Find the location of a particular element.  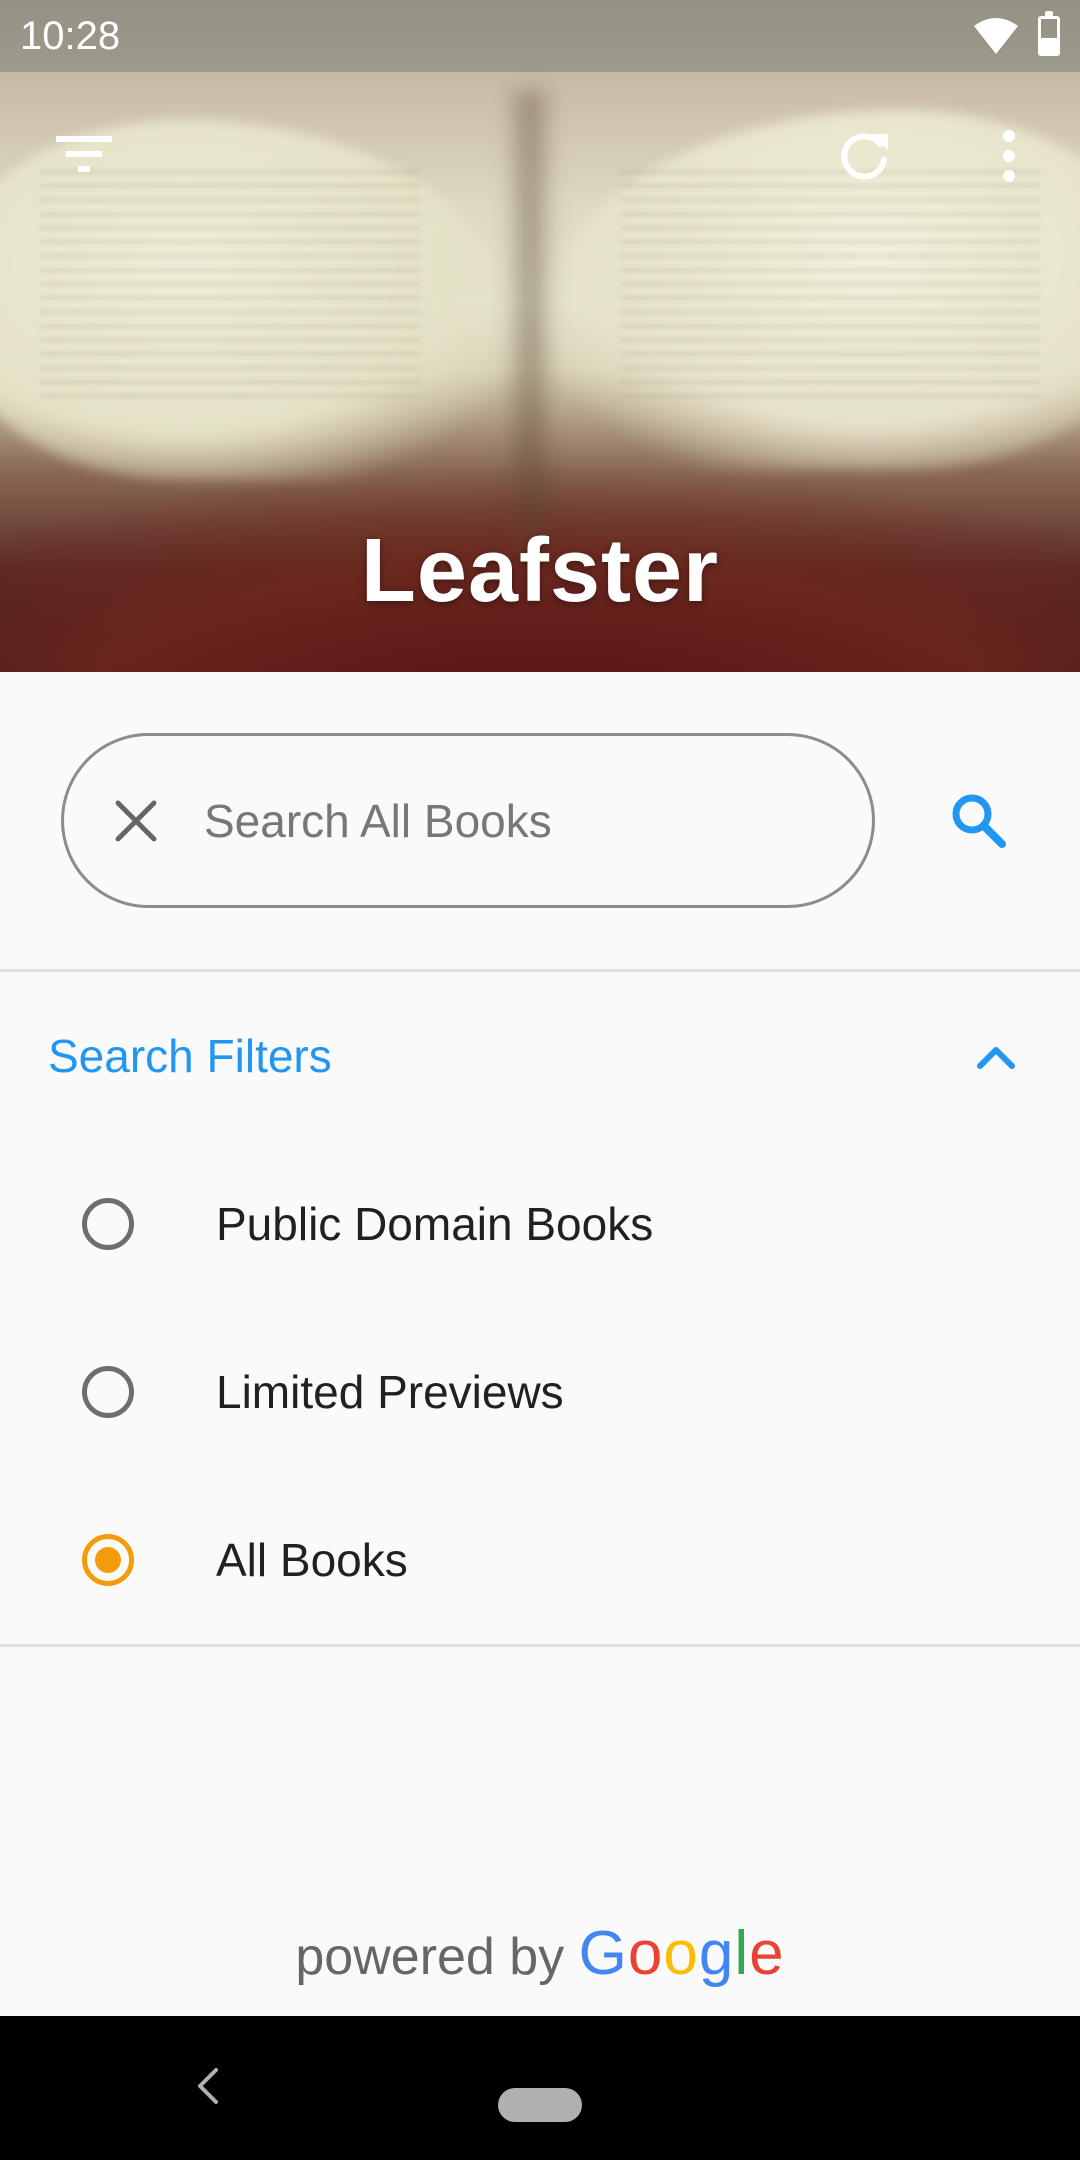

search-filters-header: Search Filters is located at coordinates (540, 1056).